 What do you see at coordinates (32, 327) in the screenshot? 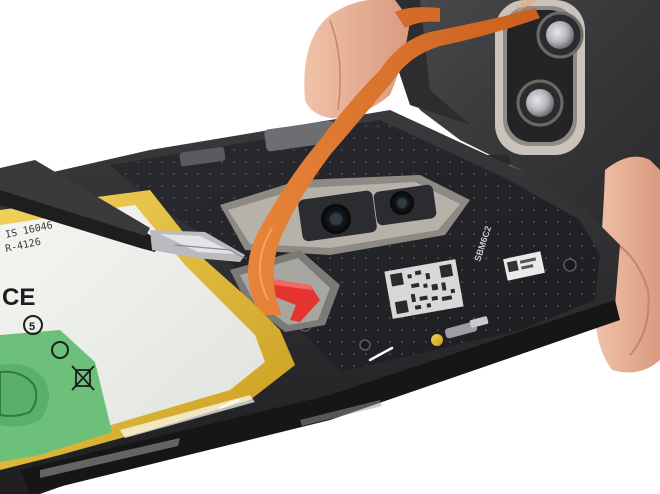
I see `svg-text: 5` at bounding box center [32, 327].